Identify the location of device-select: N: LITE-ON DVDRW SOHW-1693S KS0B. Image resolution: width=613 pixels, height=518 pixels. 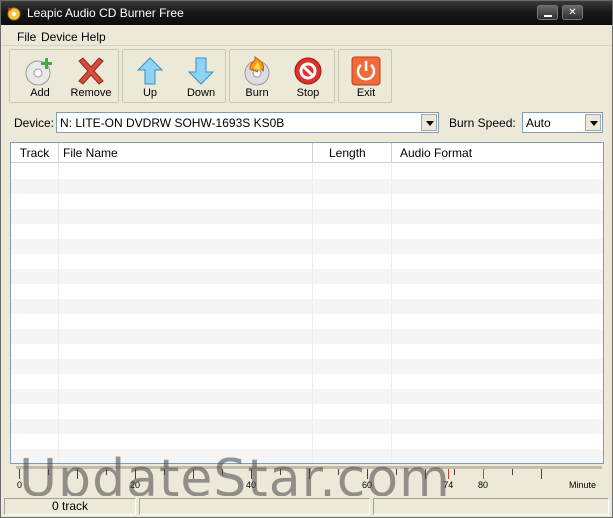
(247, 122).